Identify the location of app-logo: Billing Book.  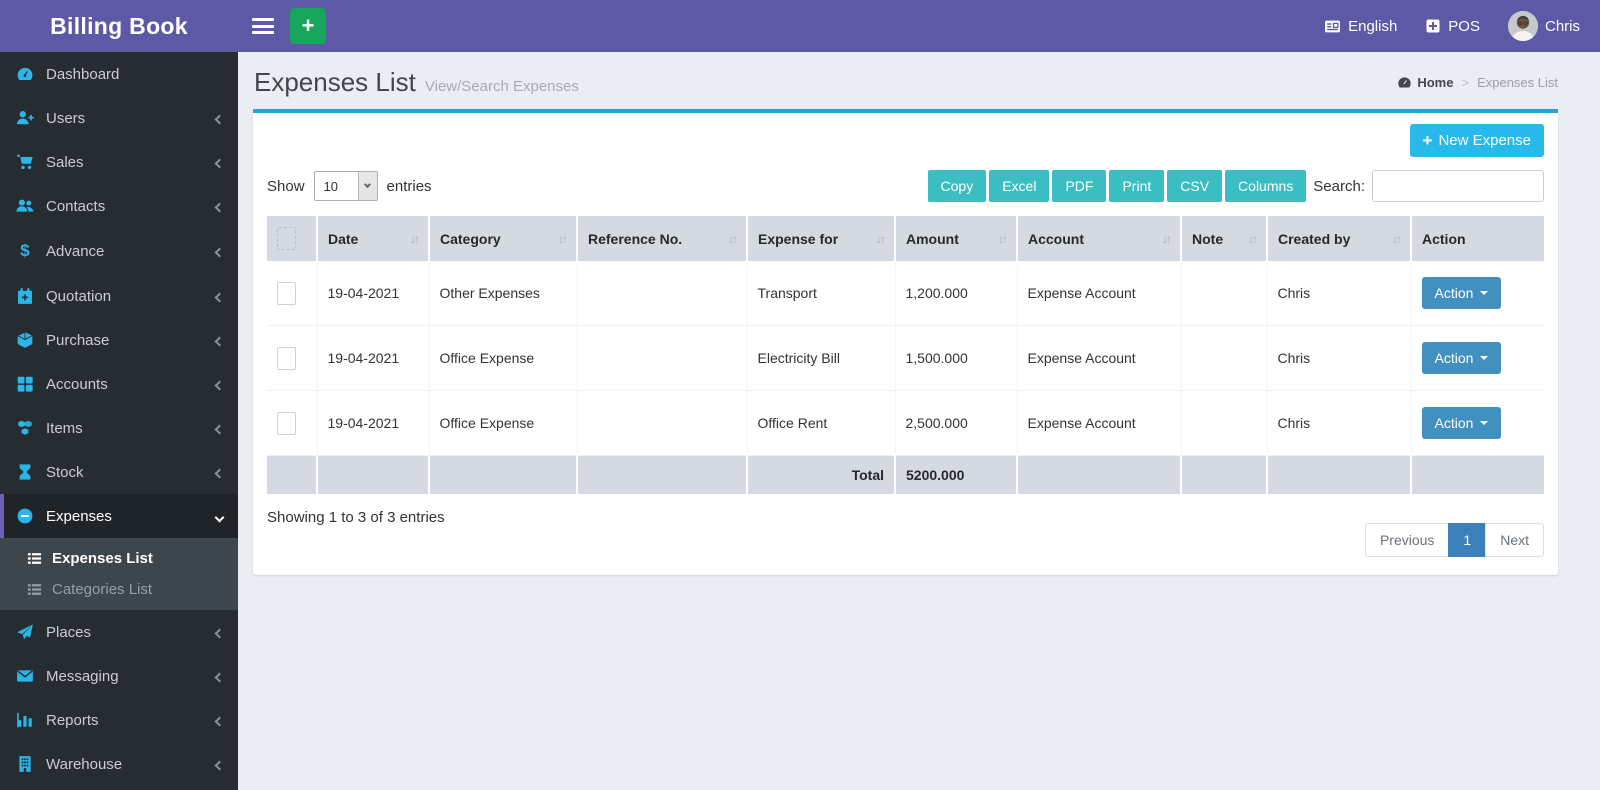
(119, 26).